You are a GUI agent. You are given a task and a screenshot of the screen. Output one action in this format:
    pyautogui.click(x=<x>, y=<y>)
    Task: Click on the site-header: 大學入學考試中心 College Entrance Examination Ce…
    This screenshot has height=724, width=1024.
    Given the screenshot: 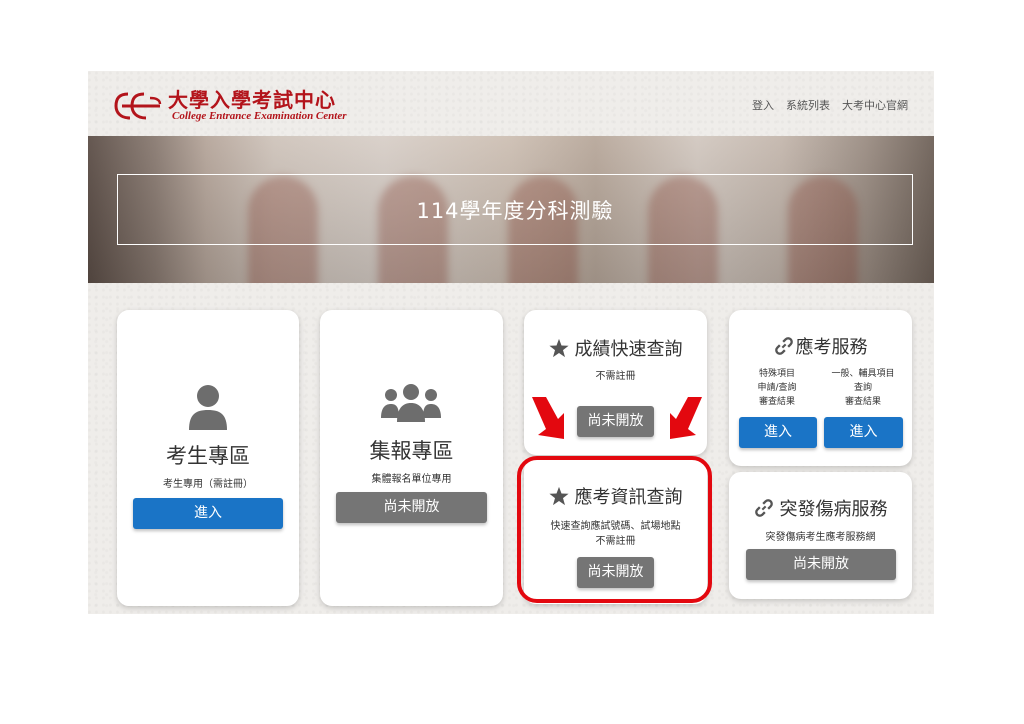 What is the action you would take?
    pyautogui.click(x=511, y=103)
    